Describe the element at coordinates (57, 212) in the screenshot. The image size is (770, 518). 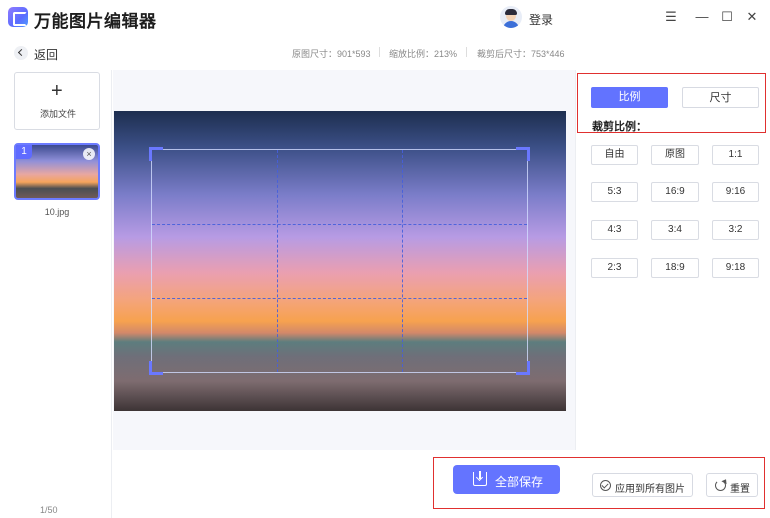
I see `thumbnail-filename: 10.jpg` at that location.